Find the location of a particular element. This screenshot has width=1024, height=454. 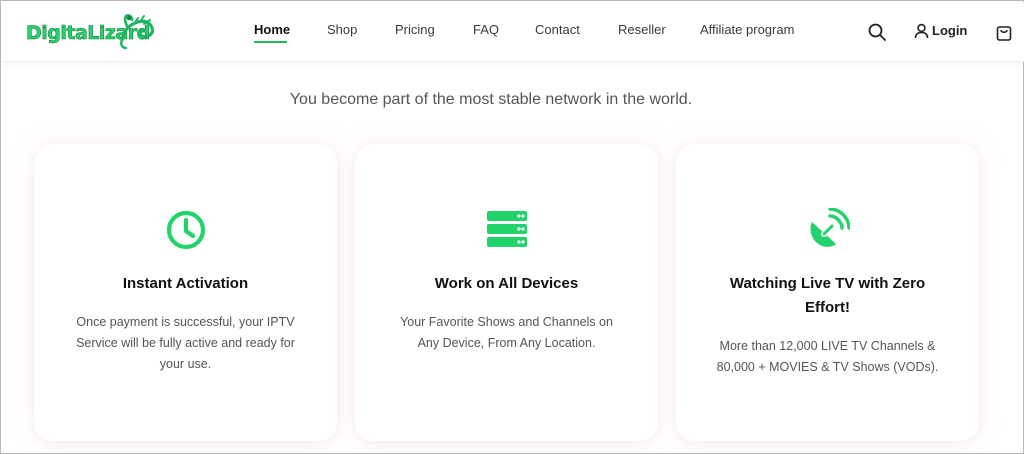

search-icon is located at coordinates (877, 32).